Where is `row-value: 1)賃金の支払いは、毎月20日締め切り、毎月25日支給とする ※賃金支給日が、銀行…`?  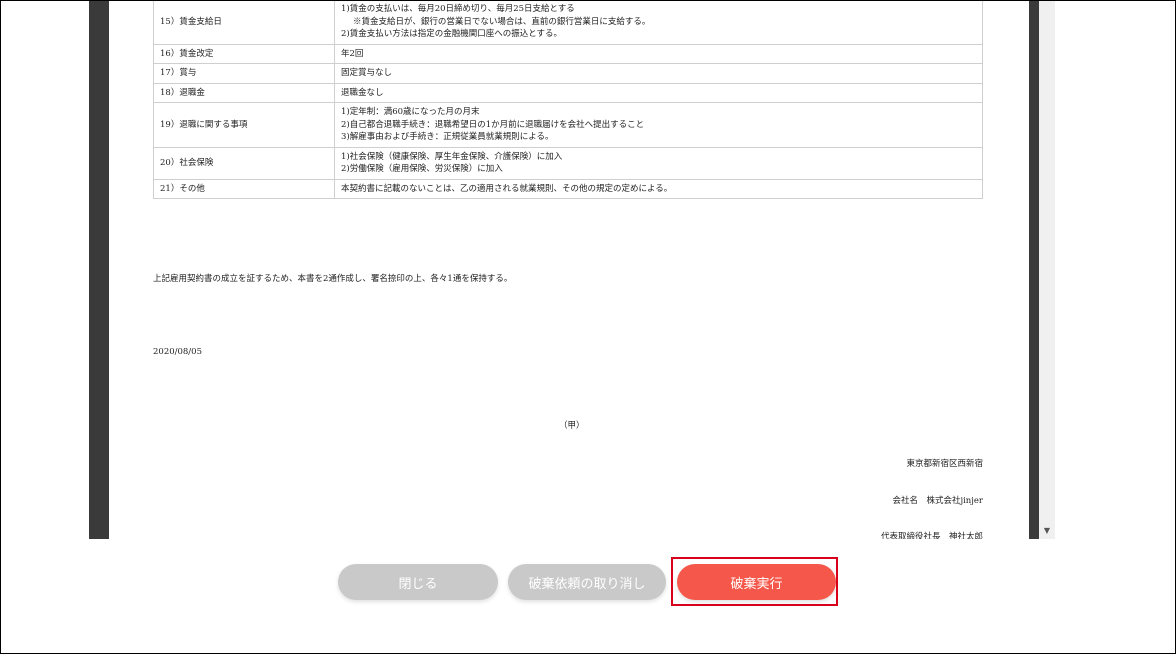
row-value: 1)賃金の支払いは、毎月20日締め切り、毎月25日支給とする ※賃金支給日が、銀行… is located at coordinates (658, 23).